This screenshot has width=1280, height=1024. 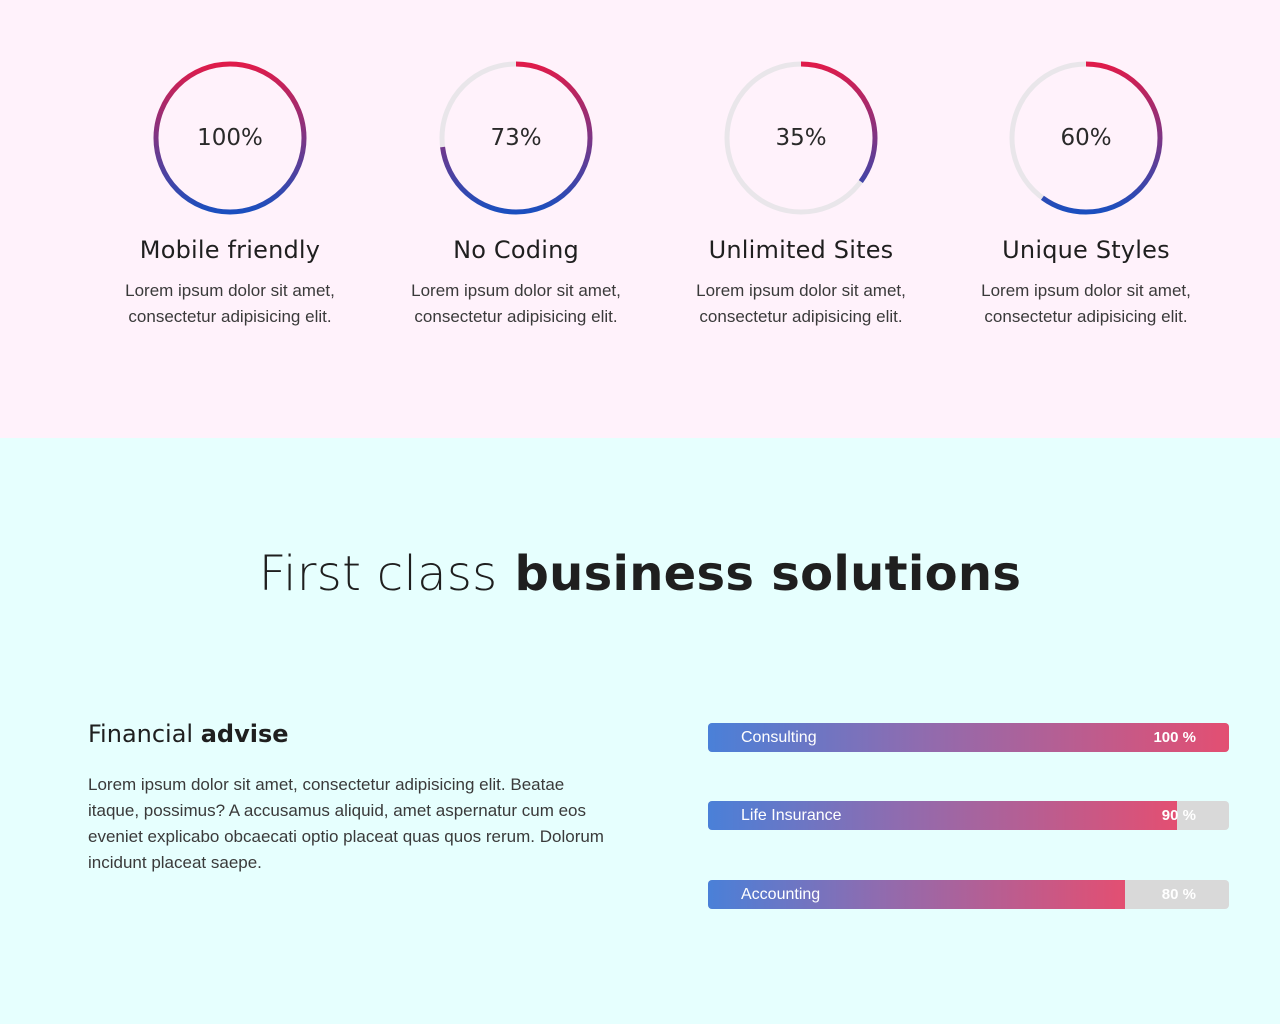 I want to click on progress-percent: 35%, so click(x=801, y=138).